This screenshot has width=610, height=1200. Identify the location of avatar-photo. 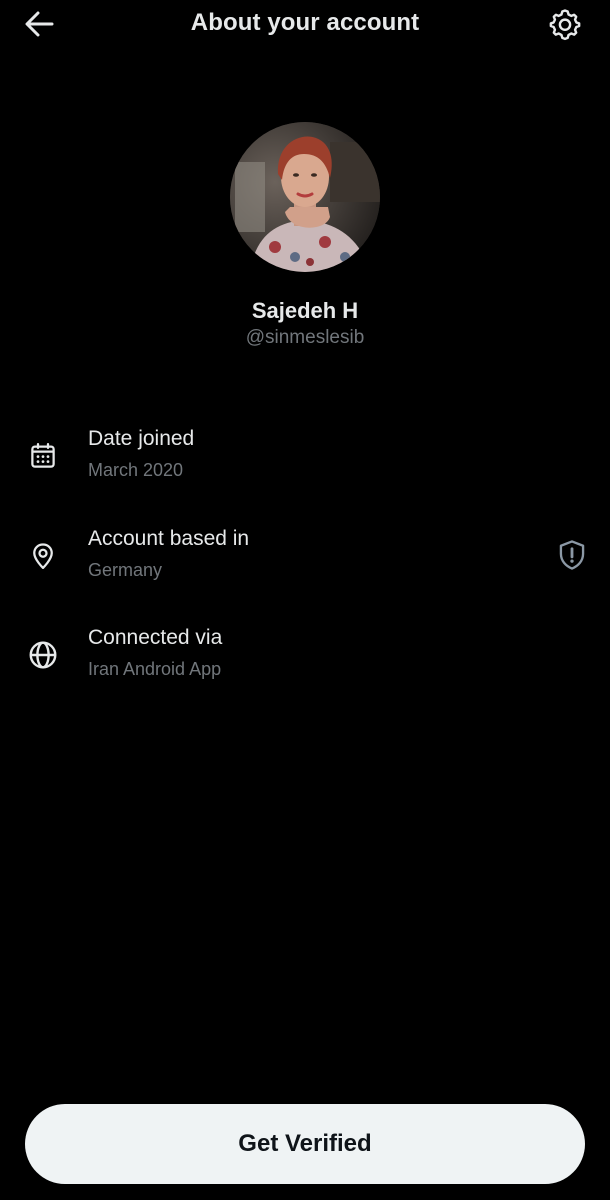
(305, 197).